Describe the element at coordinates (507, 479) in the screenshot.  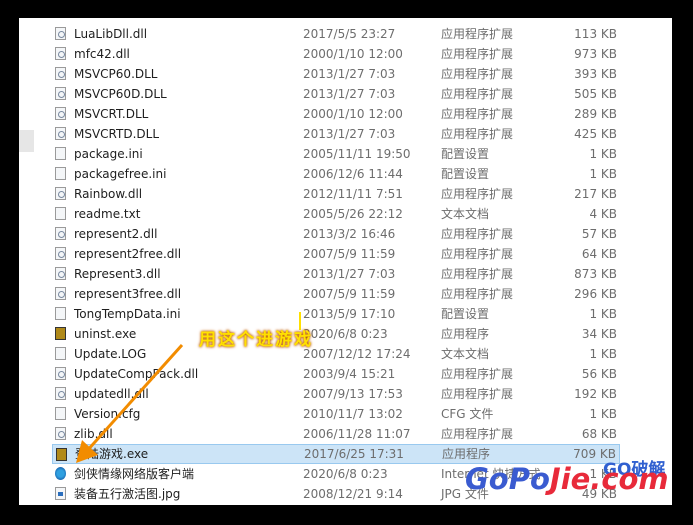
I see `watermark-go: GoPo` at that location.